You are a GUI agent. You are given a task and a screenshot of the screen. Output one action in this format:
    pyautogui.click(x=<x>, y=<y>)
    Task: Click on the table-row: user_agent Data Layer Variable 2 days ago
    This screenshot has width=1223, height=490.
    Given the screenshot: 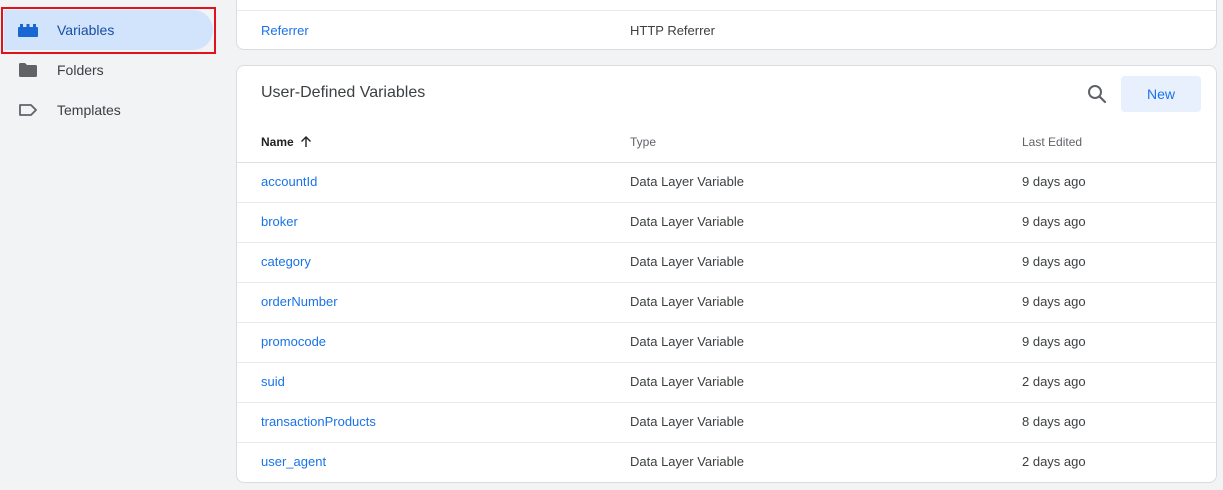 What is the action you would take?
    pyautogui.click(x=726, y=462)
    